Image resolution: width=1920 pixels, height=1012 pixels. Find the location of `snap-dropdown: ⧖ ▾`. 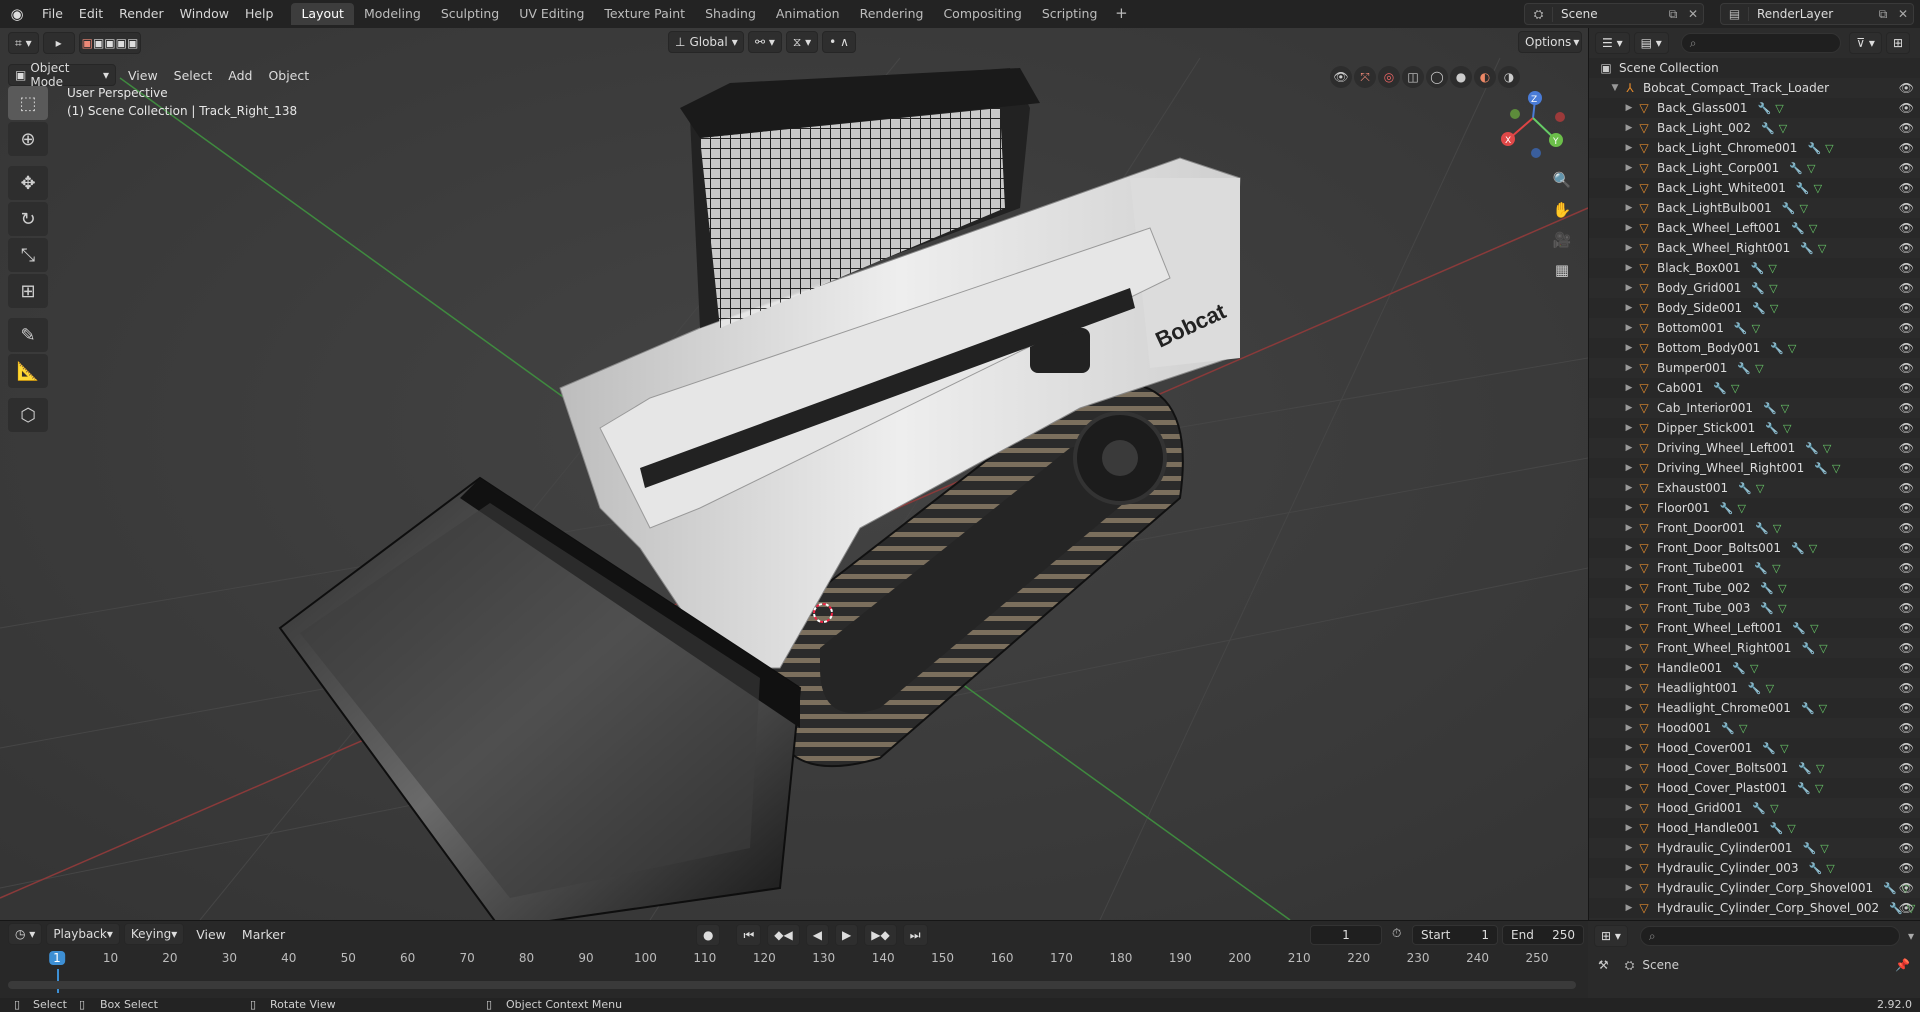

snap-dropdown: ⧖ ▾ is located at coordinates (802, 42).